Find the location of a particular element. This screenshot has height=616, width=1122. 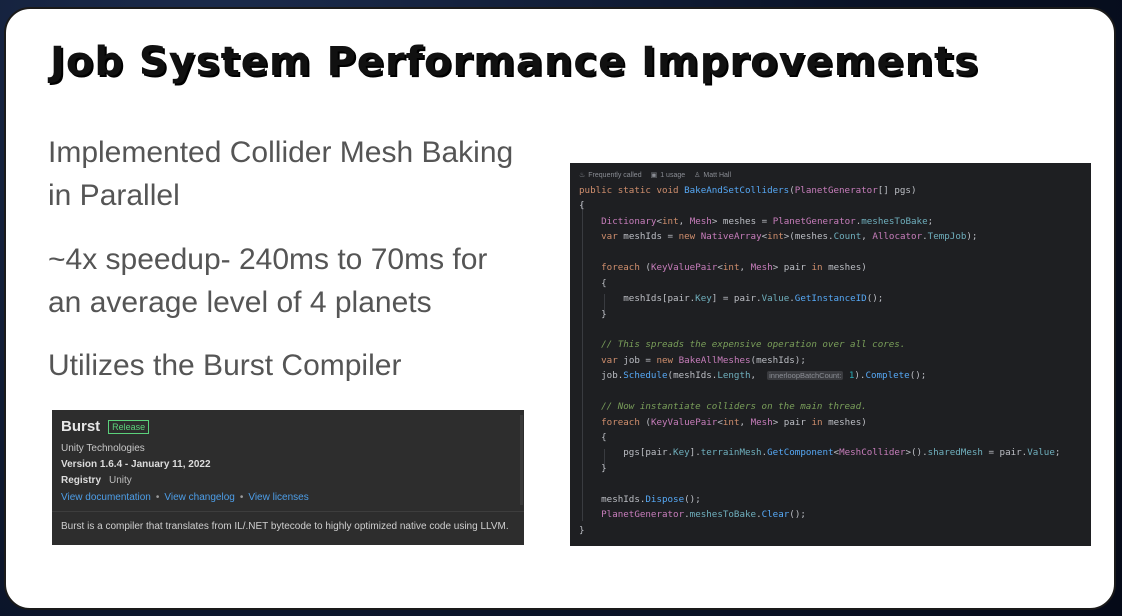

frequently-called-hint: ♨ Frequently called is located at coordinates (610, 175).